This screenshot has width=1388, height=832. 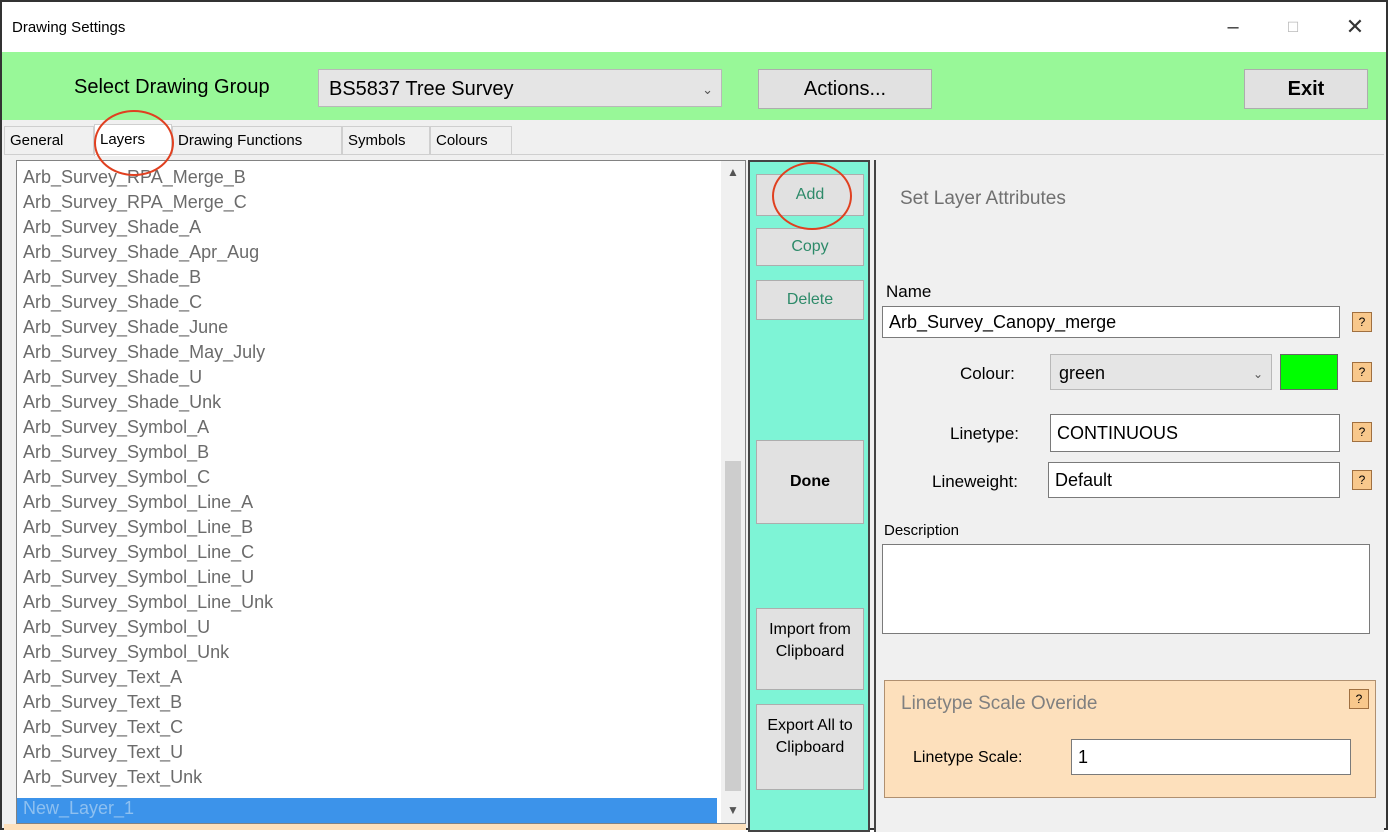 What do you see at coordinates (144, 354) in the screenshot?
I see `list-item: Arb_Survey_Shade_May_July` at bounding box center [144, 354].